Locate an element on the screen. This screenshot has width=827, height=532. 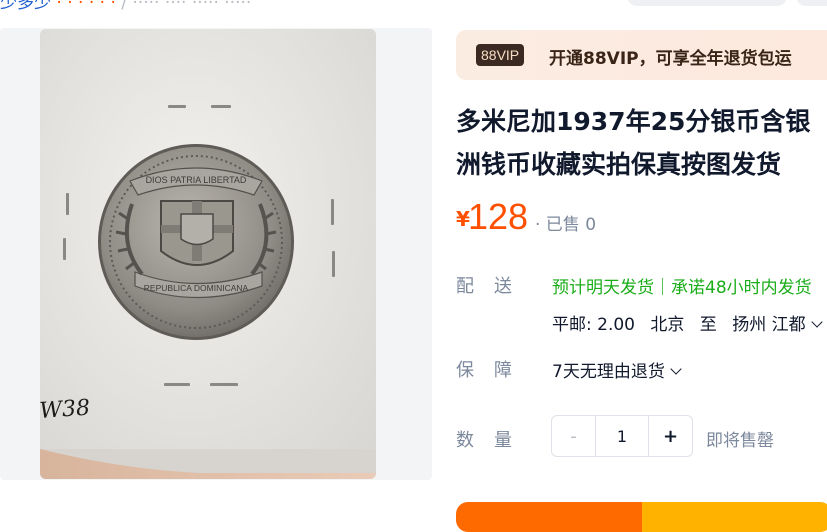
coin-legend: REPUBLICA DOMINICANA is located at coordinates (196, 288).